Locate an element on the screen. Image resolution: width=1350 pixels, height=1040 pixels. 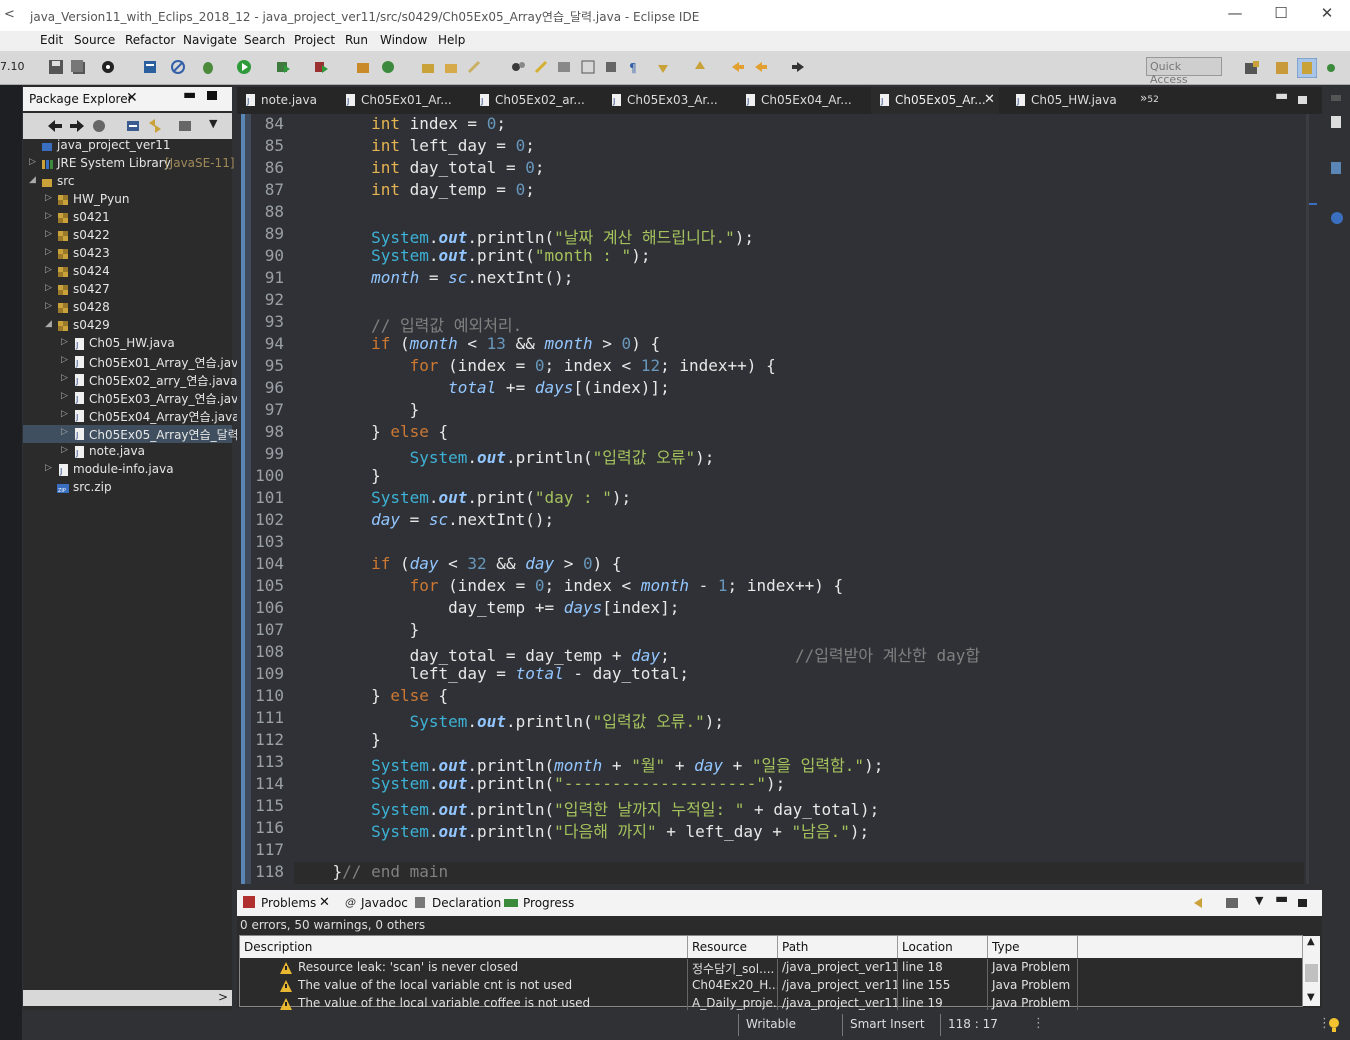
tree-item: ▷ J Ch05Ex03_Array_연습.jav is located at coordinates (130, 398).